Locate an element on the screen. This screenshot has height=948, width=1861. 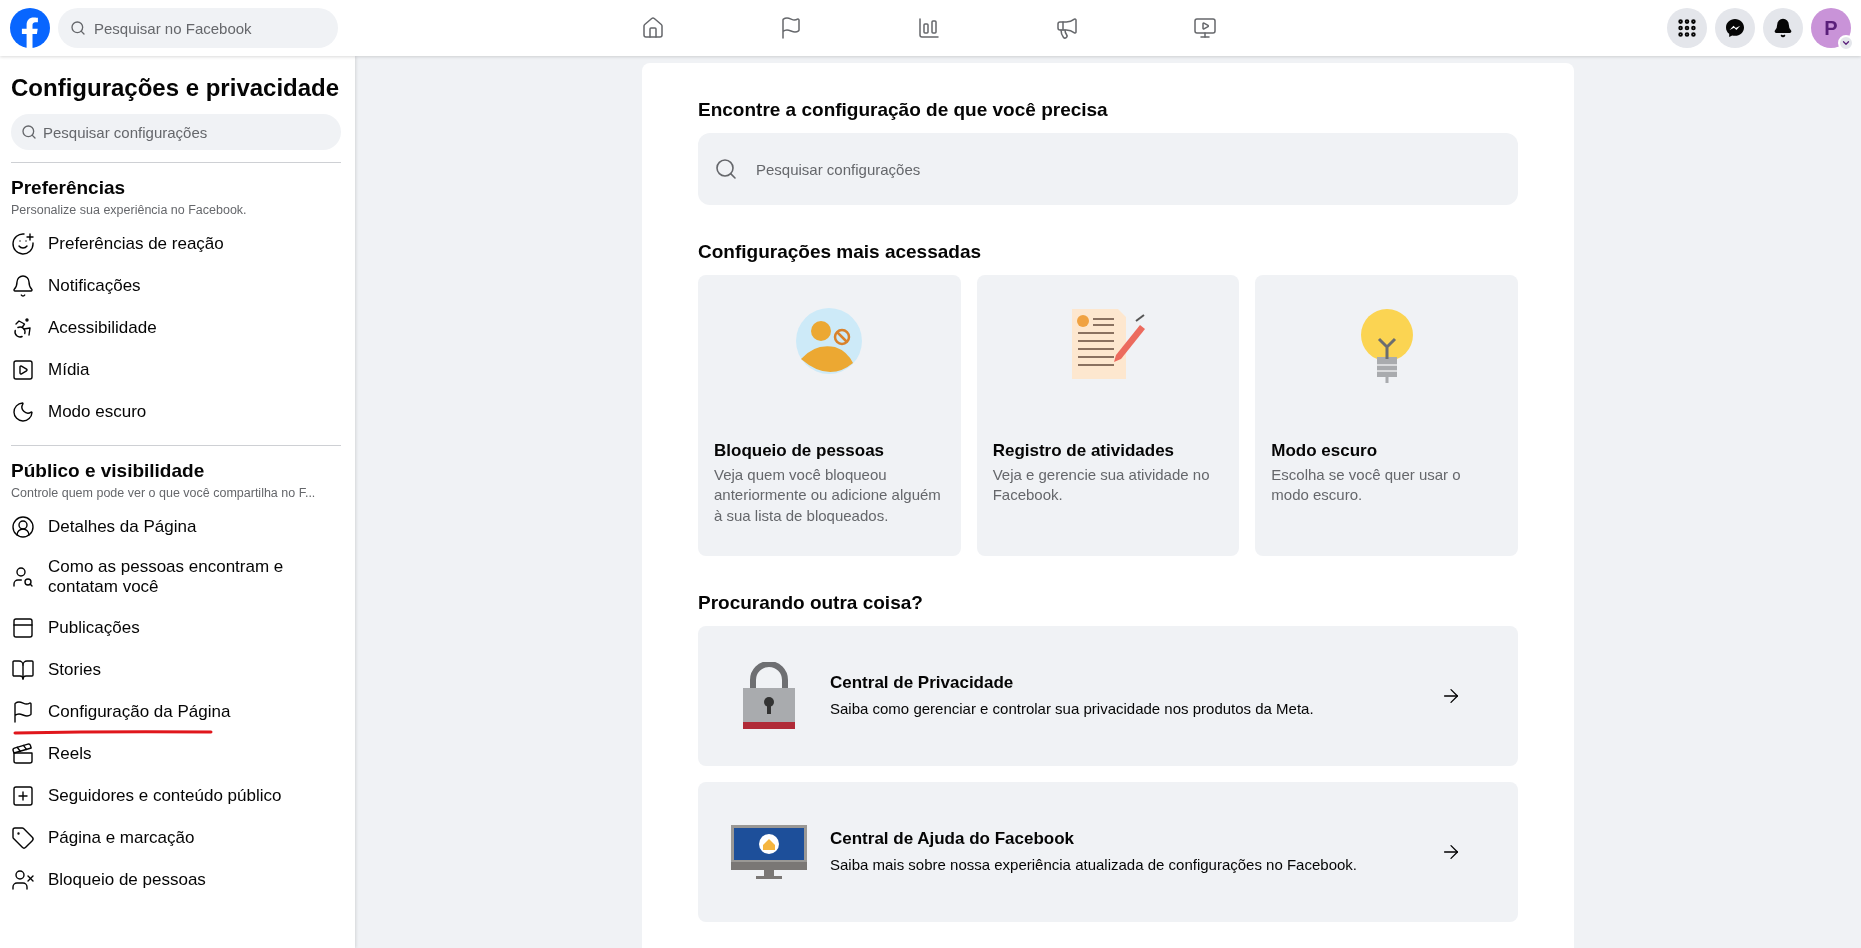
notifications-button is located at coordinates (1783, 28).